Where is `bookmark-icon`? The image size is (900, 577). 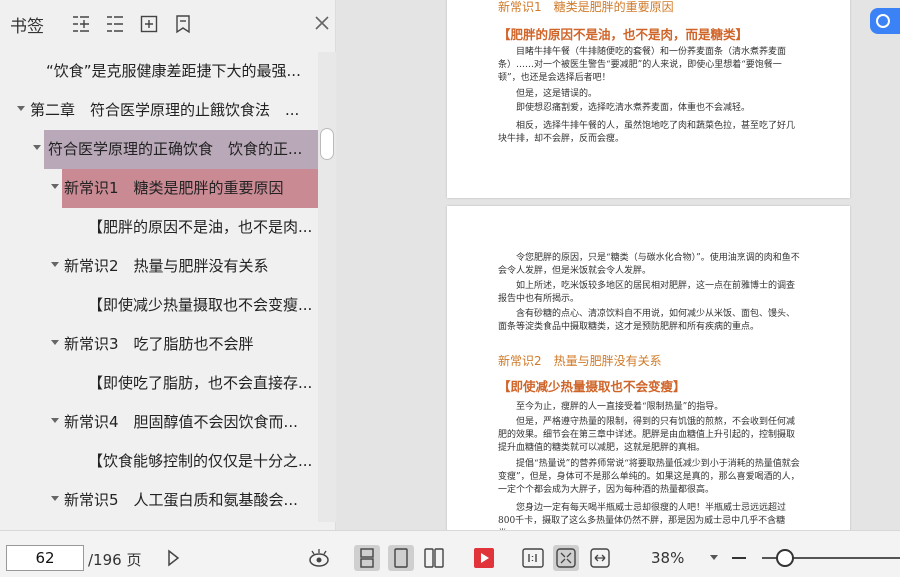 bookmark-icon is located at coordinates (183, 24).